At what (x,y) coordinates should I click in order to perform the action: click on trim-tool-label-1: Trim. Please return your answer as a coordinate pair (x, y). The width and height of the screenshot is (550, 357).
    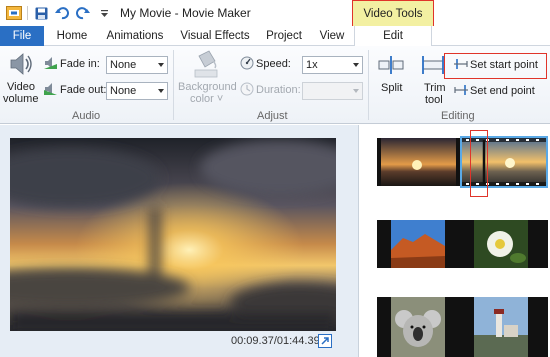
    Looking at the image, I should click on (435, 88).